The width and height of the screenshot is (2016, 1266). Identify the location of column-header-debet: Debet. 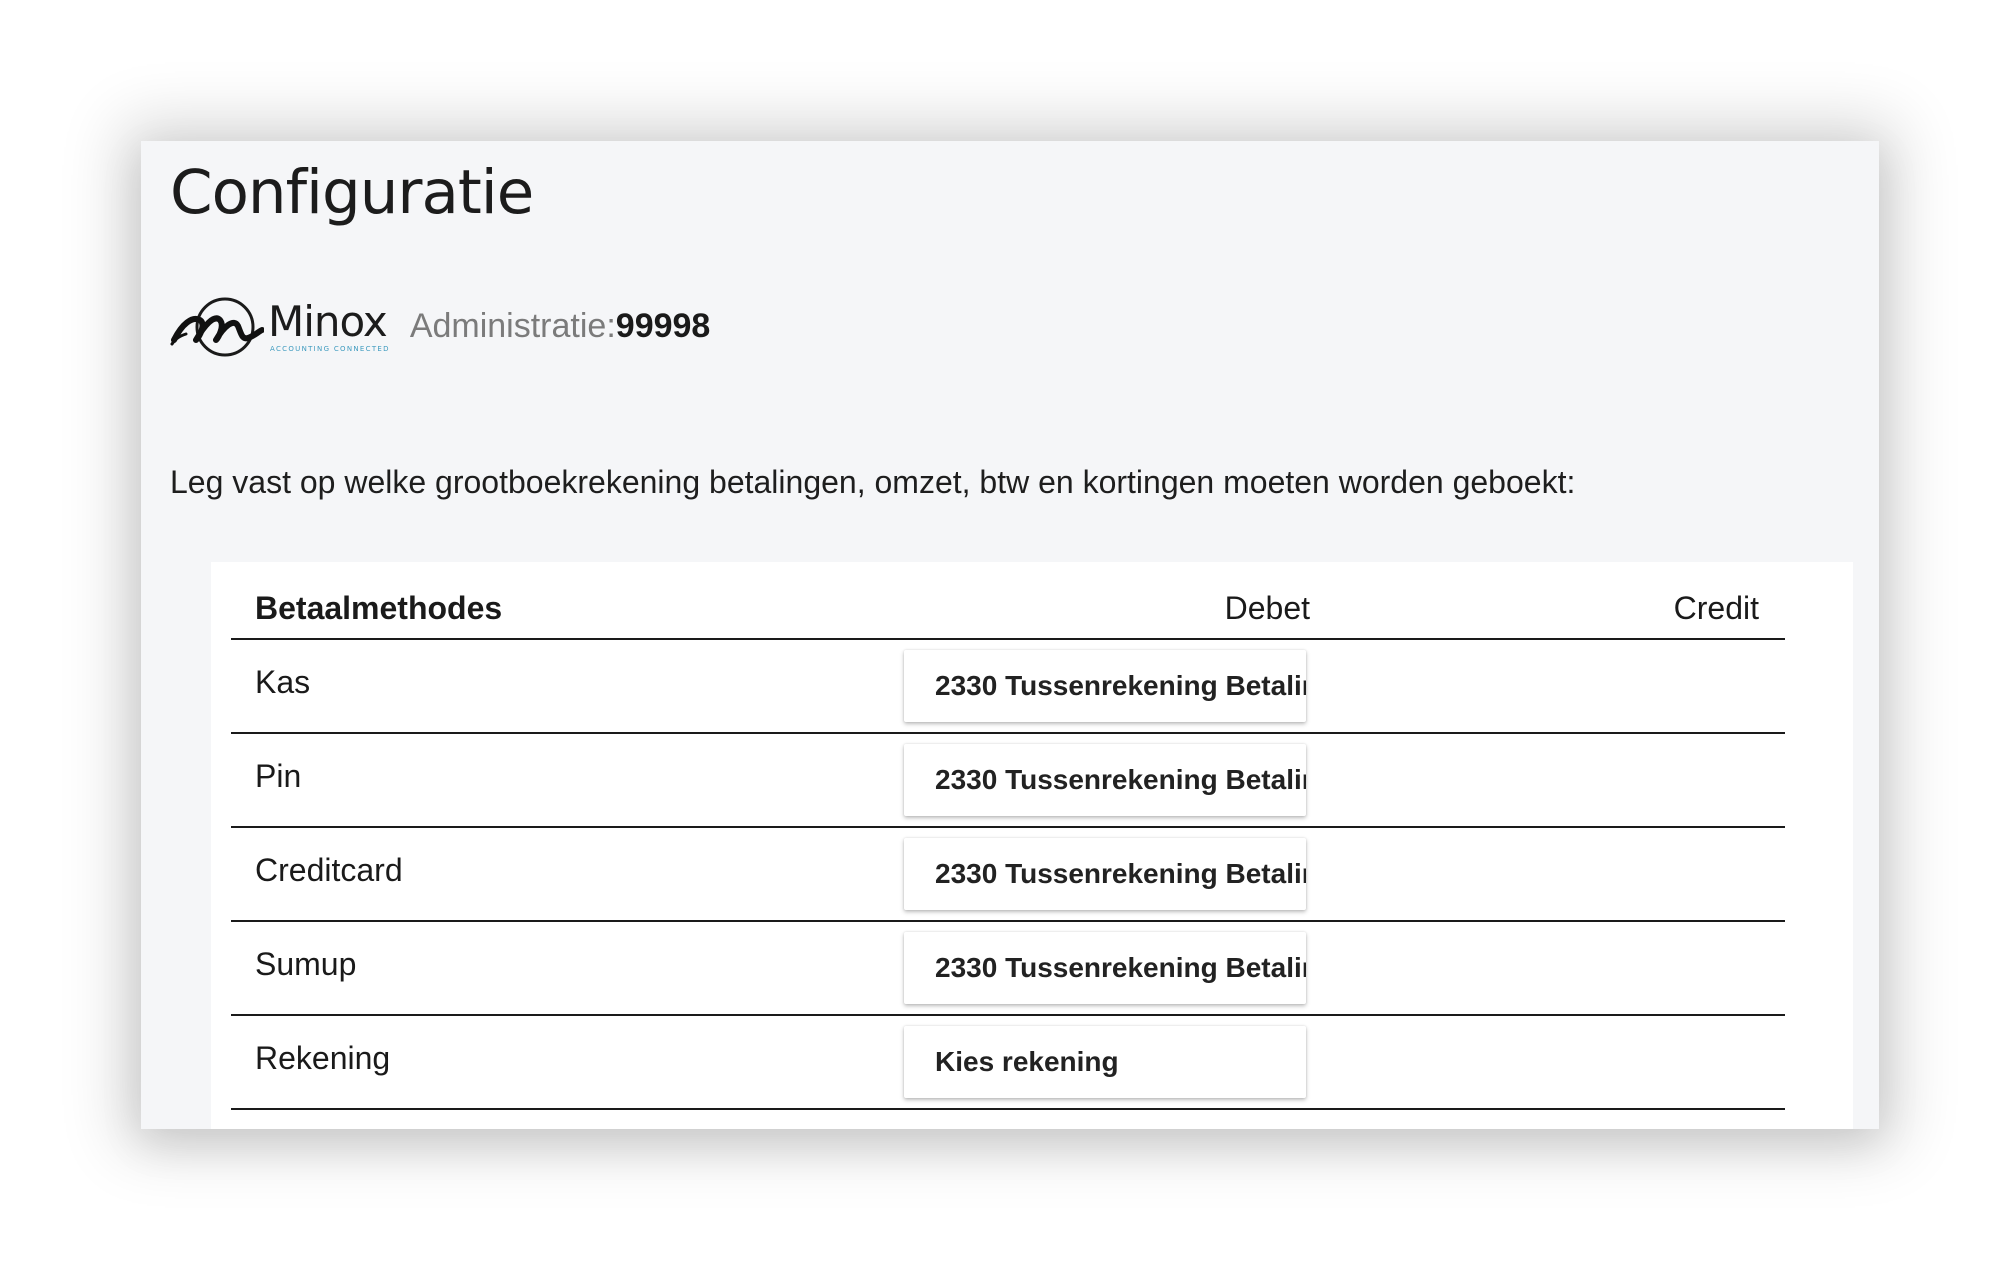
(1267, 608).